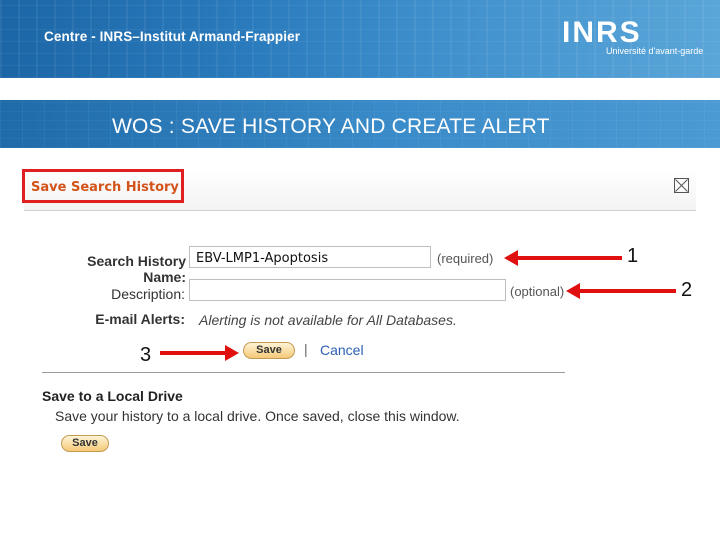  What do you see at coordinates (303, 372) in the screenshot?
I see `section-divider` at bounding box center [303, 372].